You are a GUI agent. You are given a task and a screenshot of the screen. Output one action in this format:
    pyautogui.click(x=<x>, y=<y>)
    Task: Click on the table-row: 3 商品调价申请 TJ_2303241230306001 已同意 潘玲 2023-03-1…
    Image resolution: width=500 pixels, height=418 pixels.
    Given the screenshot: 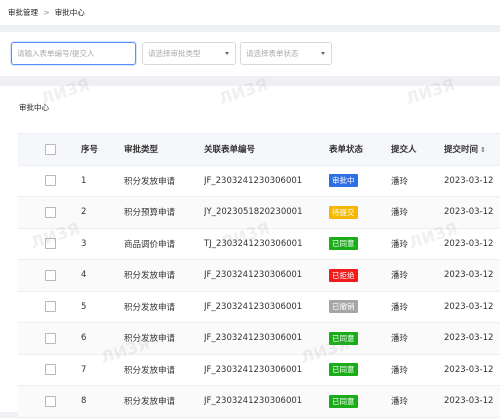 What is the action you would take?
    pyautogui.click(x=259, y=244)
    